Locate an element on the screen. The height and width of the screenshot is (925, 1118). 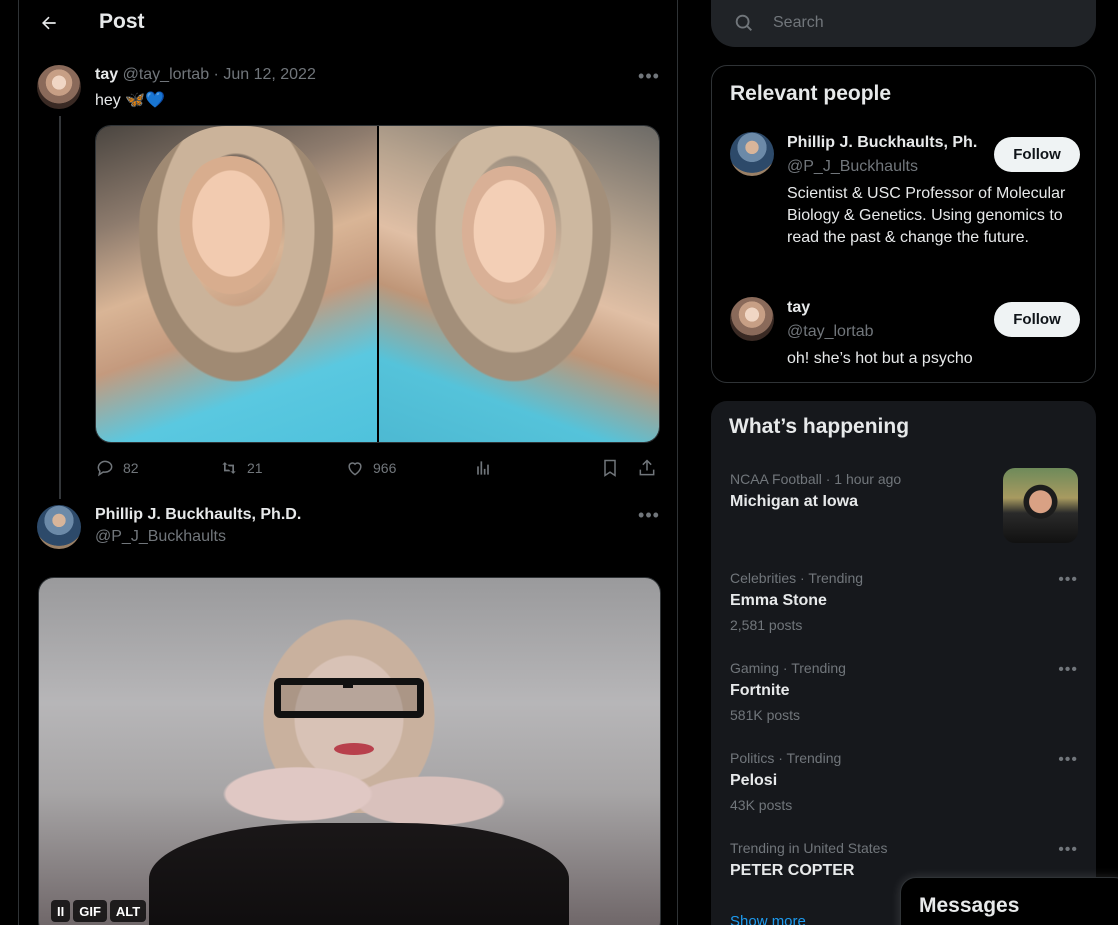
pause-button: II is located at coordinates (61, 911).